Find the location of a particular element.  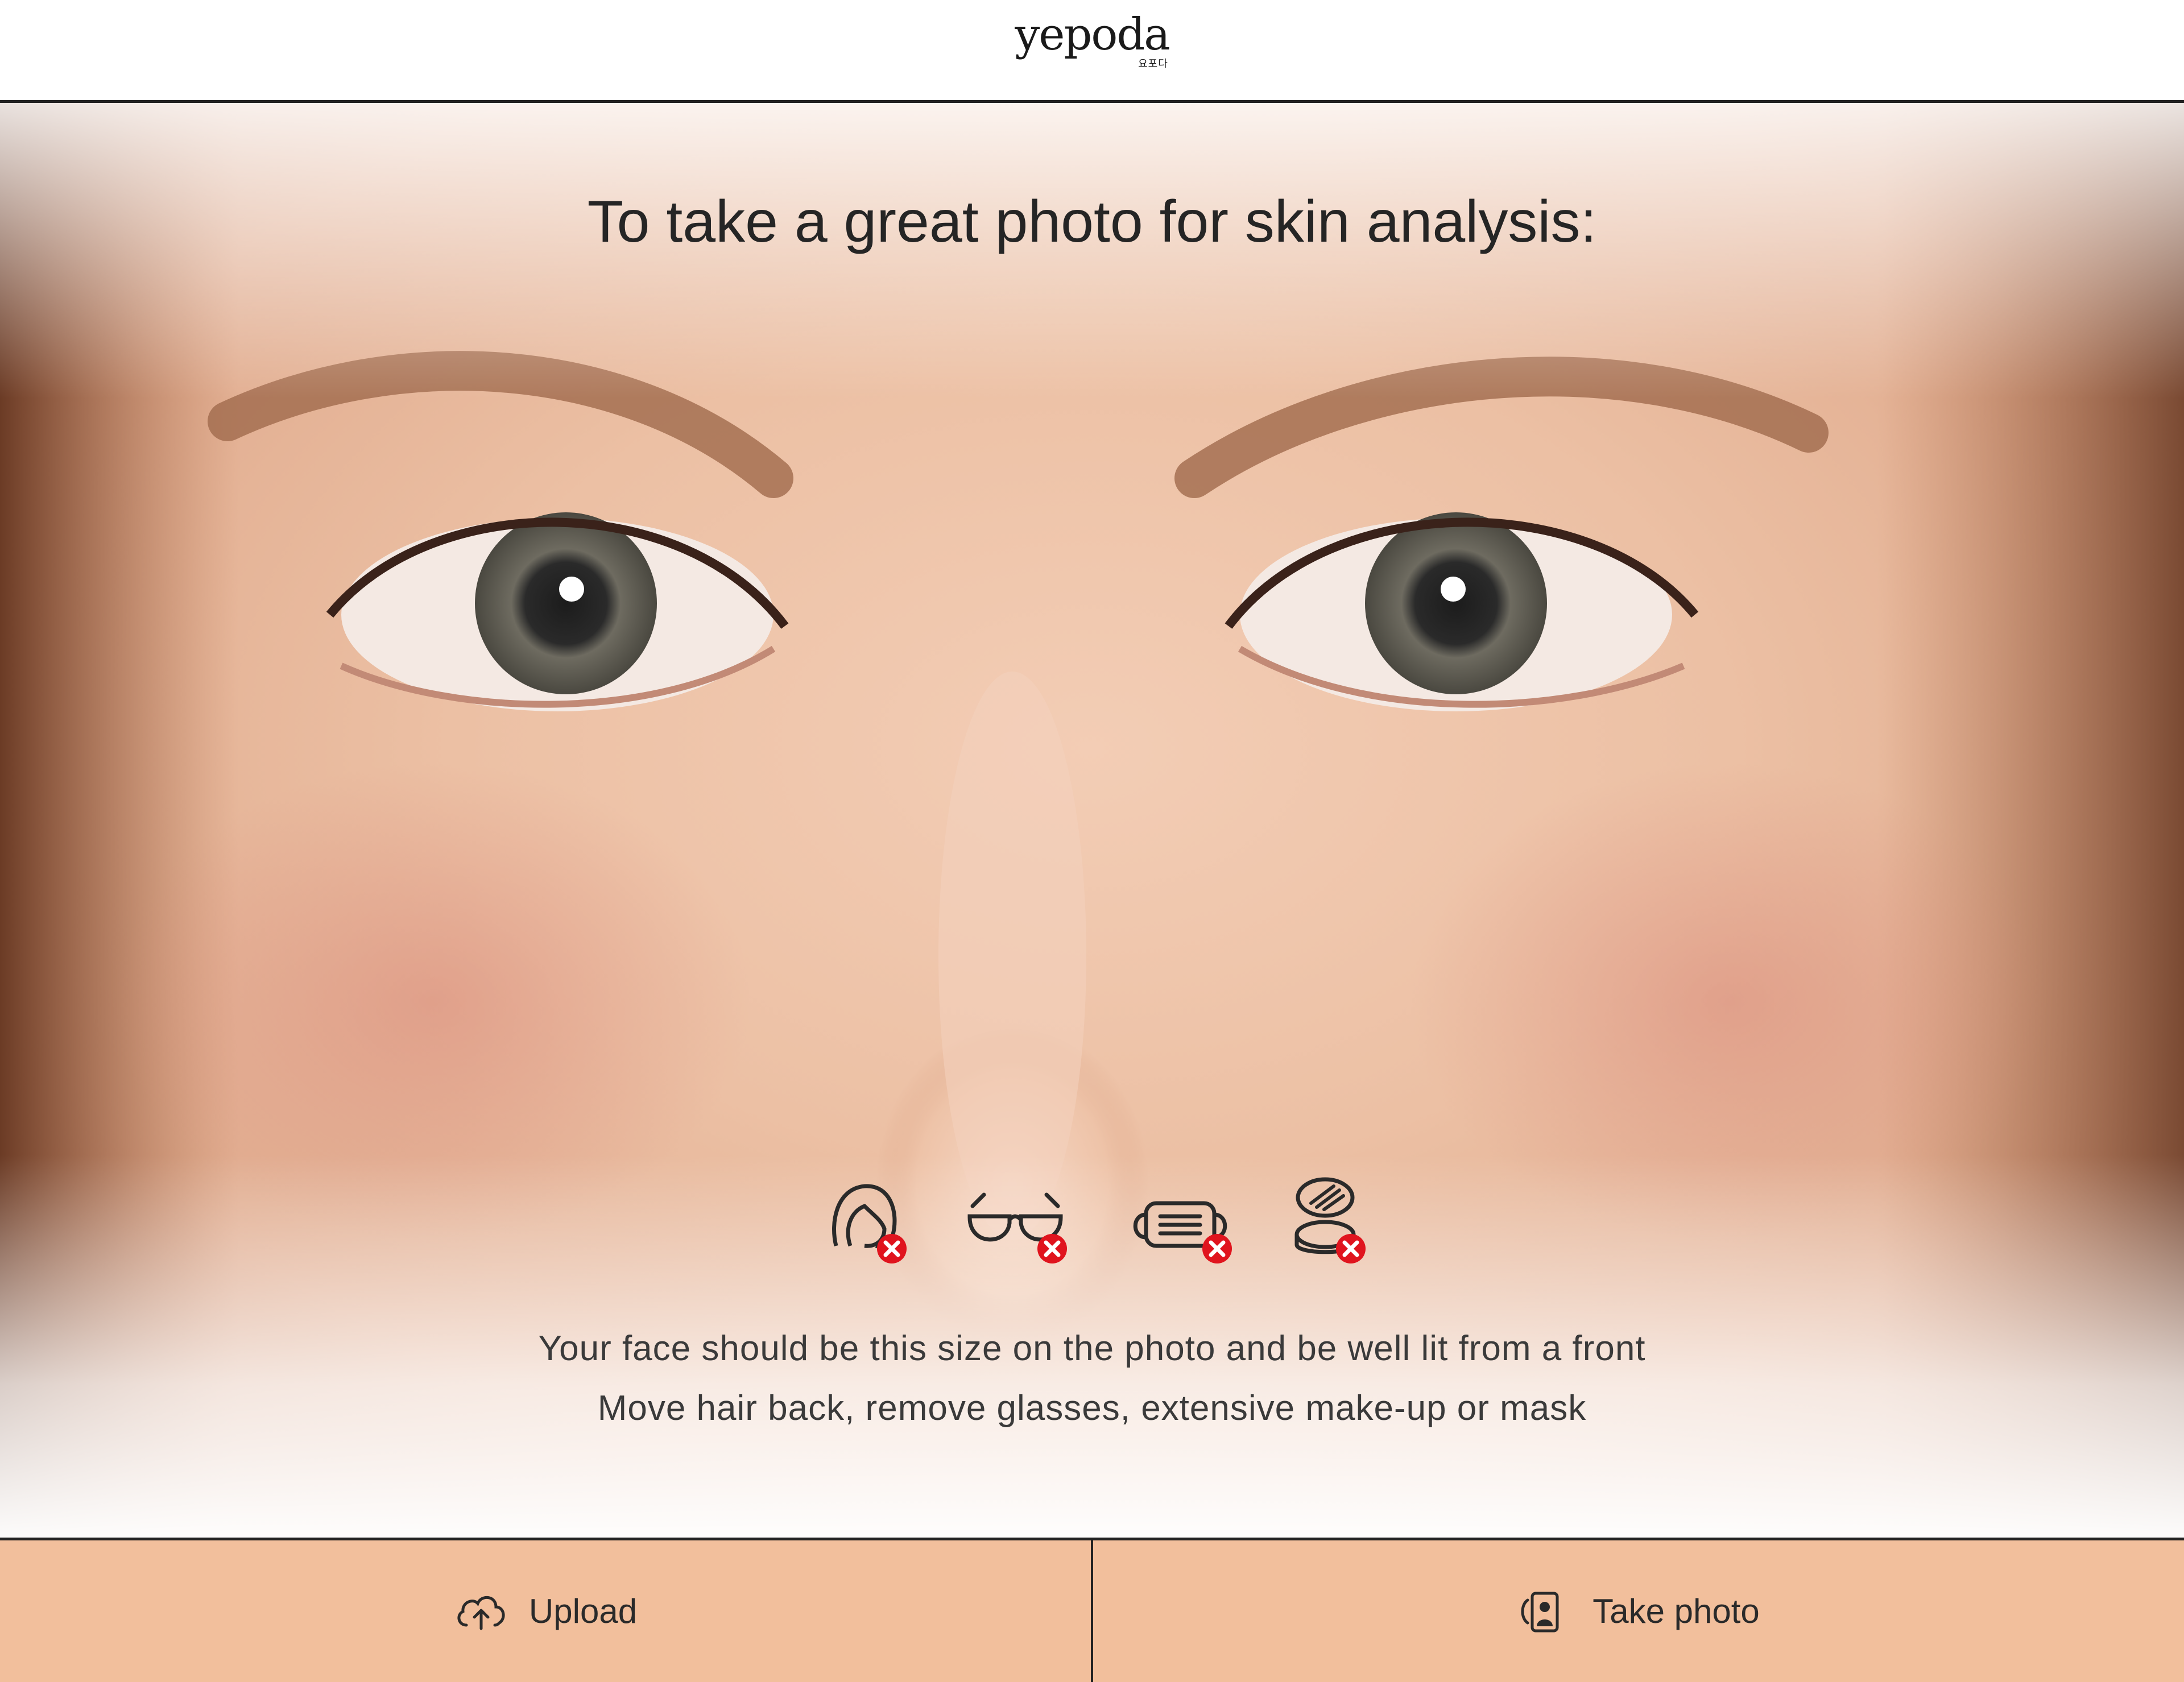

no-makeup-rule is located at coordinates (1328, 1220).